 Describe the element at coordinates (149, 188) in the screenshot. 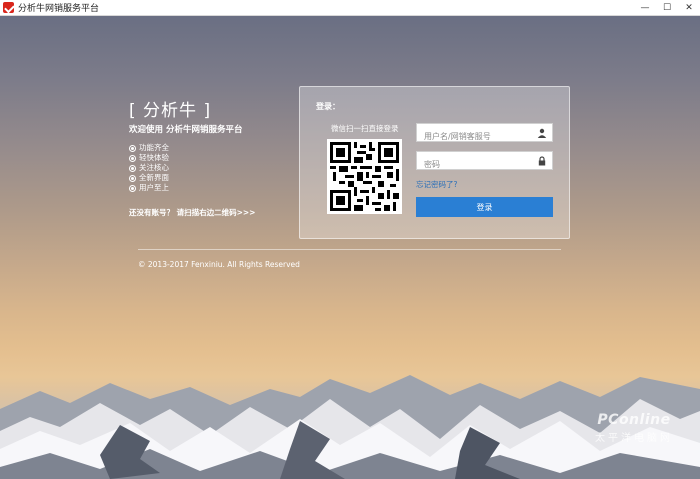

I see `feature-item: 用户至上` at that location.